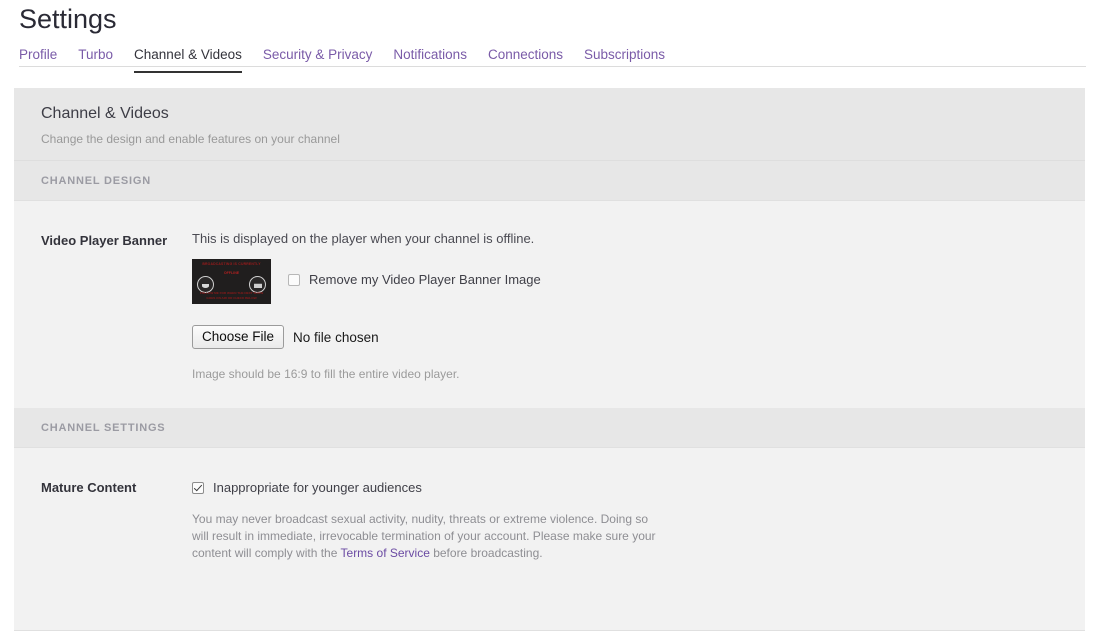  I want to click on mature-content-row: Inappropriate for younger audiences, so click(638, 487).